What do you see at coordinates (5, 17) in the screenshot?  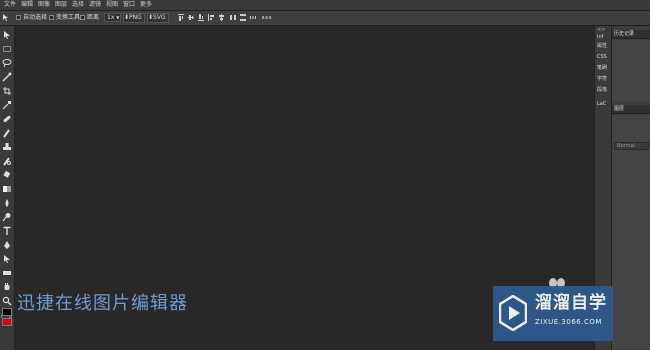 I see `move-tool-icon` at bounding box center [5, 17].